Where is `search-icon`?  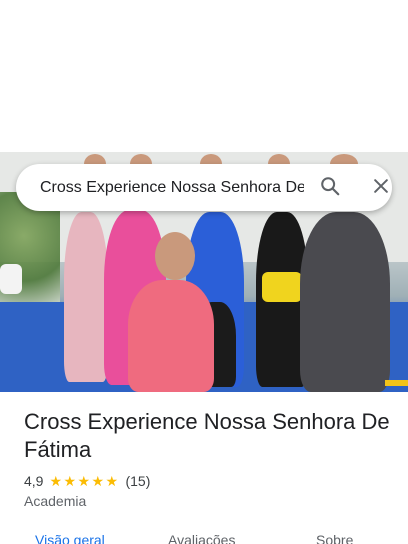 search-icon is located at coordinates (330, 188).